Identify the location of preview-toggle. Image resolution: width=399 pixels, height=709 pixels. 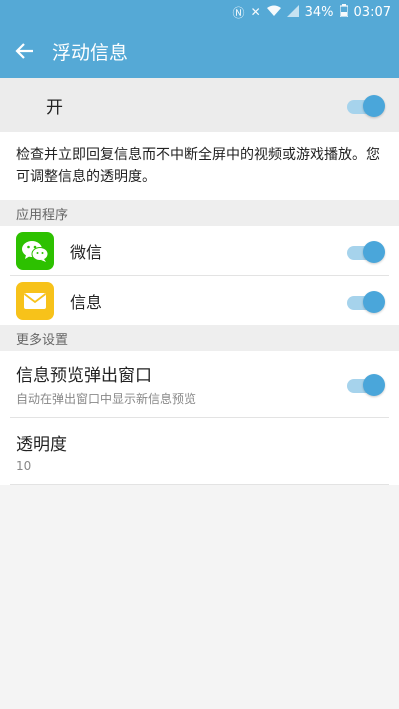
(366, 385).